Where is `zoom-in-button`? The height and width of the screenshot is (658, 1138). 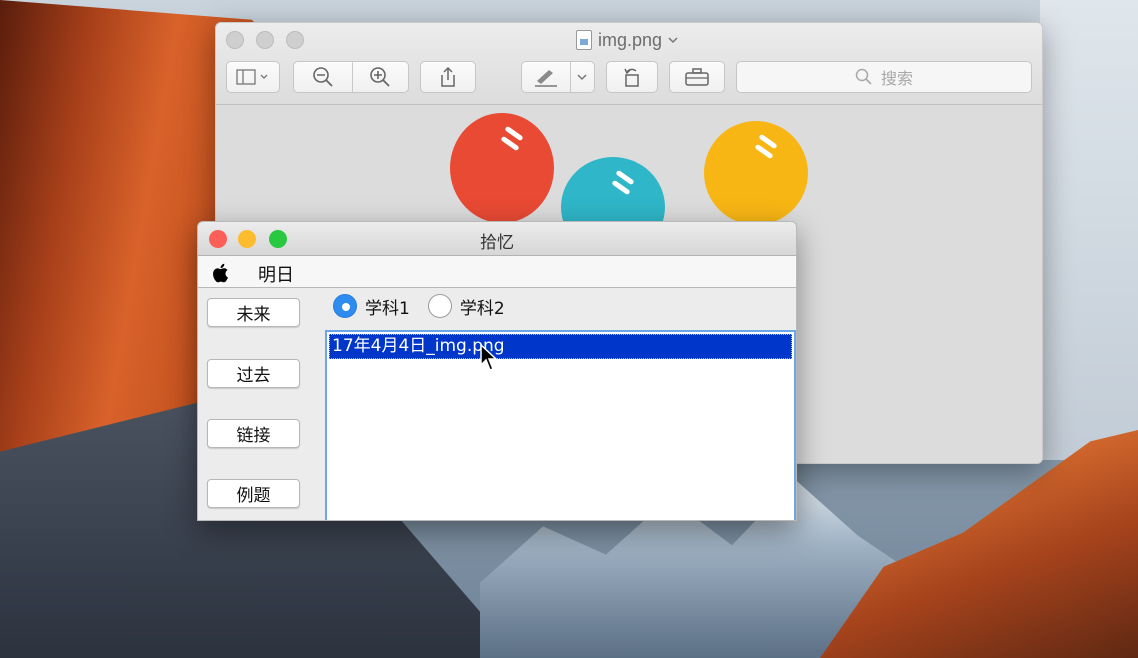
zoom-in-button is located at coordinates (379, 77).